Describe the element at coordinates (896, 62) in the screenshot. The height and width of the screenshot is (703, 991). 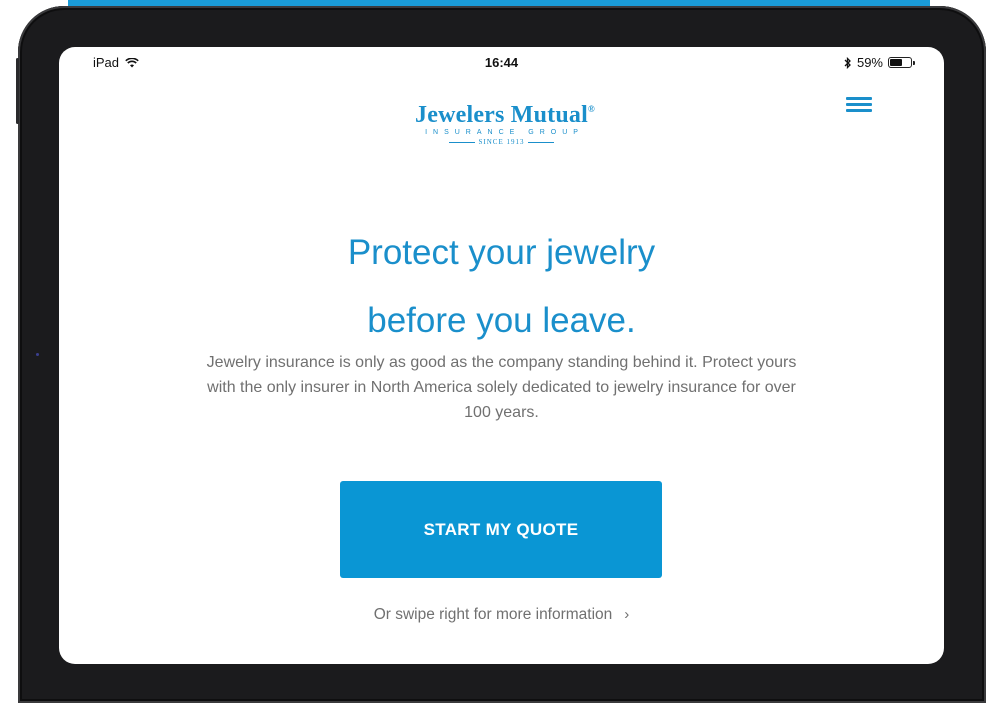
I see `battery-level` at that location.